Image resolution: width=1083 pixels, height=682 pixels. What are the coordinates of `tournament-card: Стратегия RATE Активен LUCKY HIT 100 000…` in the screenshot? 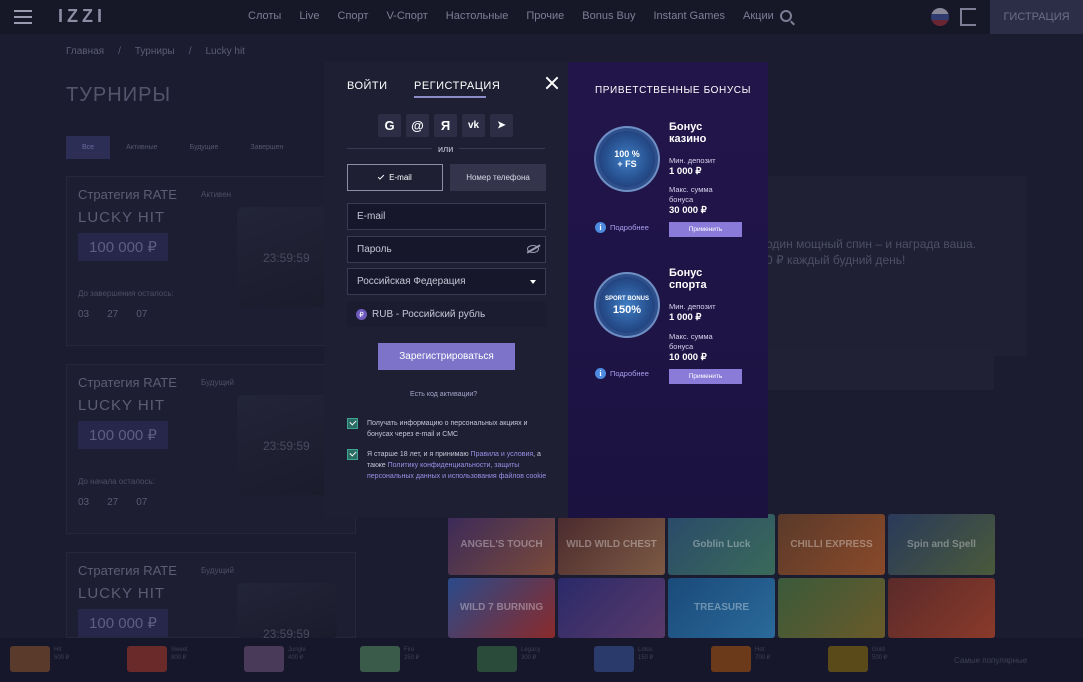 It's located at (211, 261).